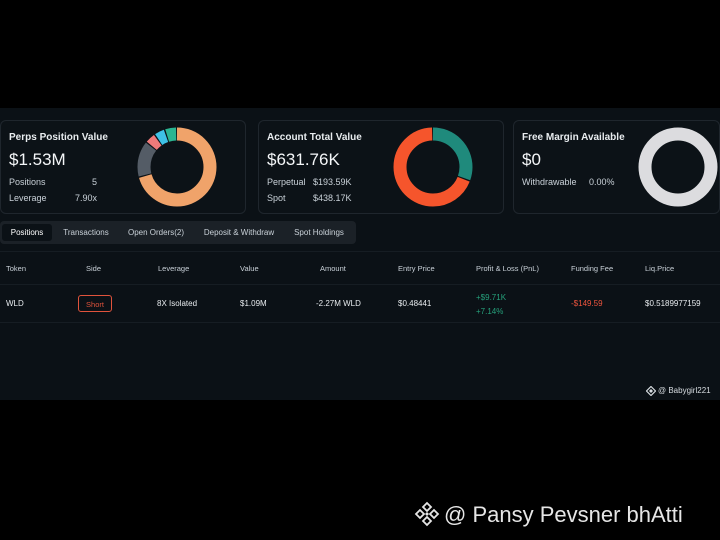 This screenshot has width=720, height=540. What do you see at coordinates (333, 268) in the screenshot?
I see `header-amount: Amount` at bounding box center [333, 268].